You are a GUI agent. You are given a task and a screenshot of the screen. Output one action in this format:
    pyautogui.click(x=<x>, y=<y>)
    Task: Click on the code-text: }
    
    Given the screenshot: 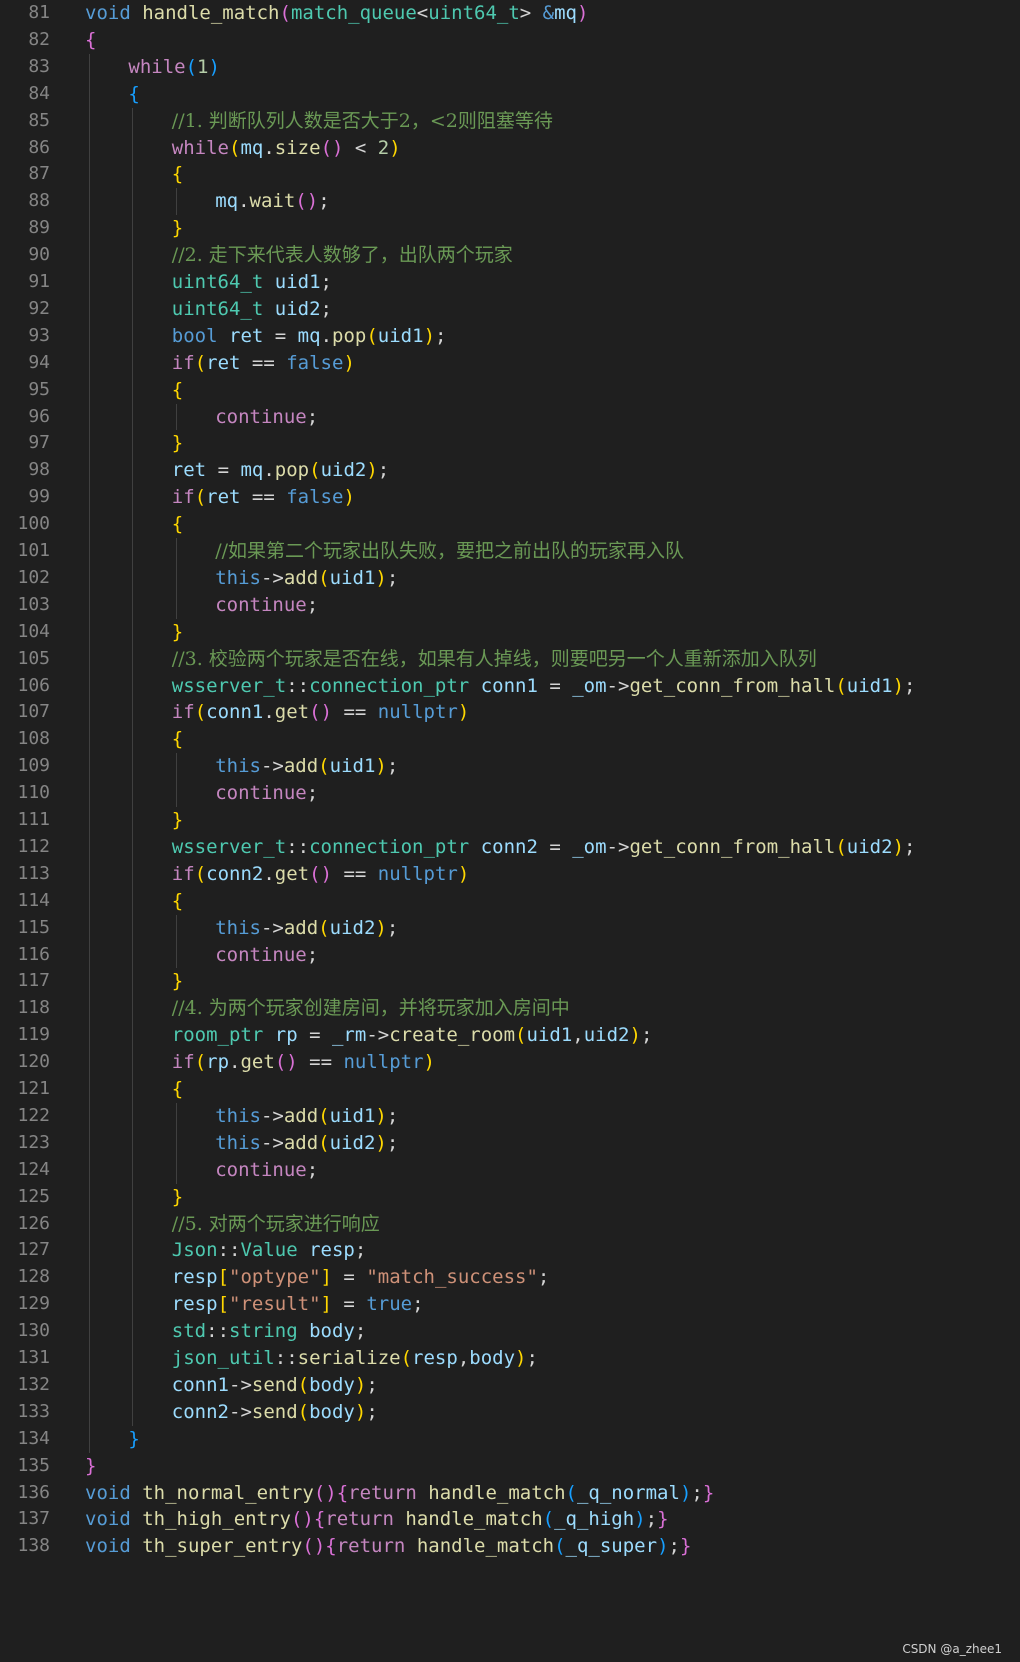 What is the action you would take?
    pyautogui.click(x=177, y=443)
    